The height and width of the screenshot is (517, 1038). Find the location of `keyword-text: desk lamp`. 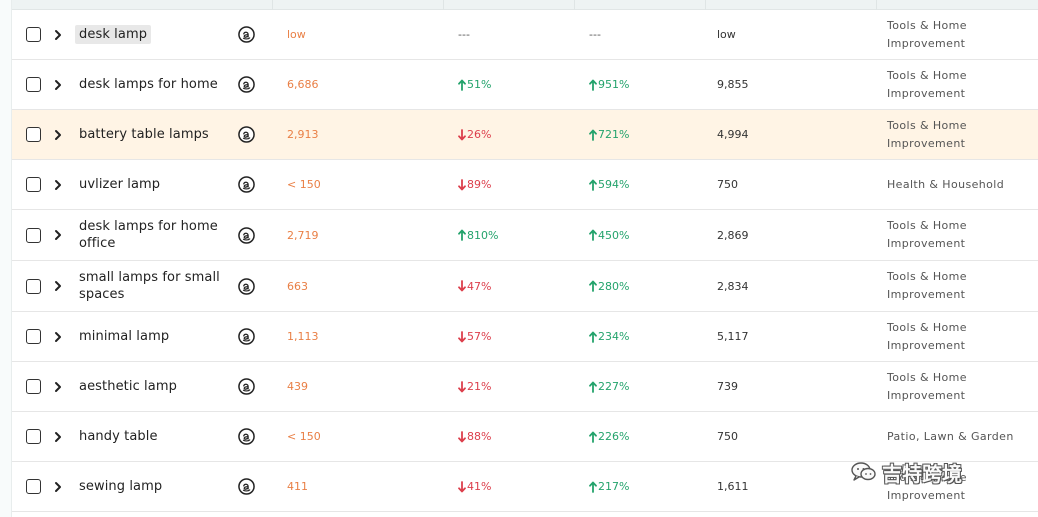

keyword-text: desk lamp is located at coordinates (113, 34).